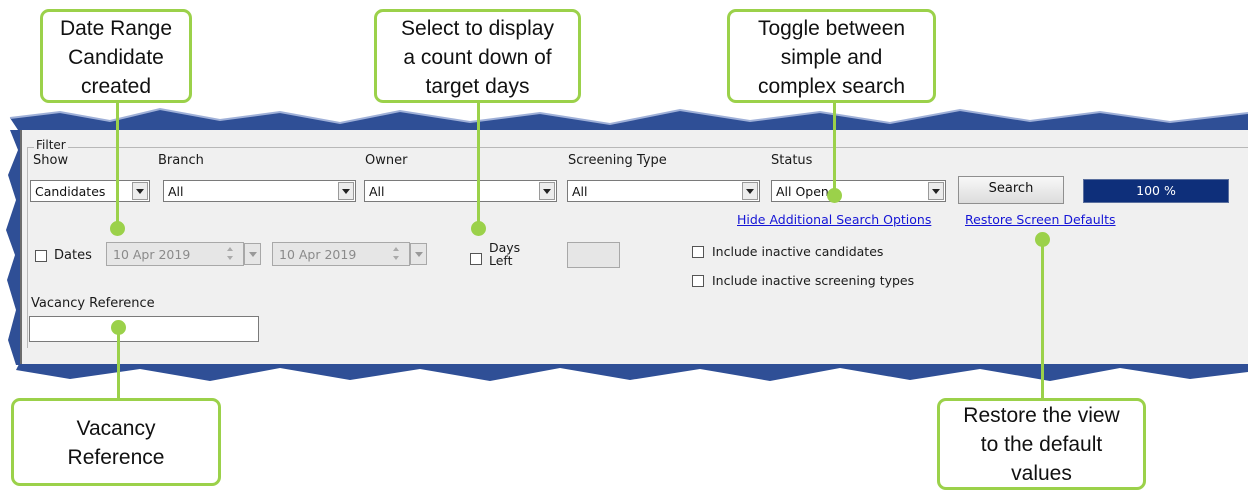 This screenshot has height=491, width=1248. What do you see at coordinates (377, 191) in the screenshot?
I see `owner-select-value: All` at bounding box center [377, 191].